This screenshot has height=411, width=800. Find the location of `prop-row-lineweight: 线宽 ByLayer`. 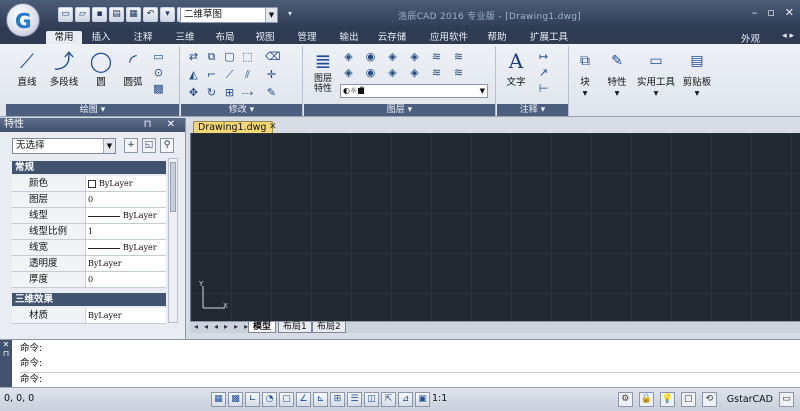

prop-row-lineweight: 线宽 ByLayer is located at coordinates (89, 248).